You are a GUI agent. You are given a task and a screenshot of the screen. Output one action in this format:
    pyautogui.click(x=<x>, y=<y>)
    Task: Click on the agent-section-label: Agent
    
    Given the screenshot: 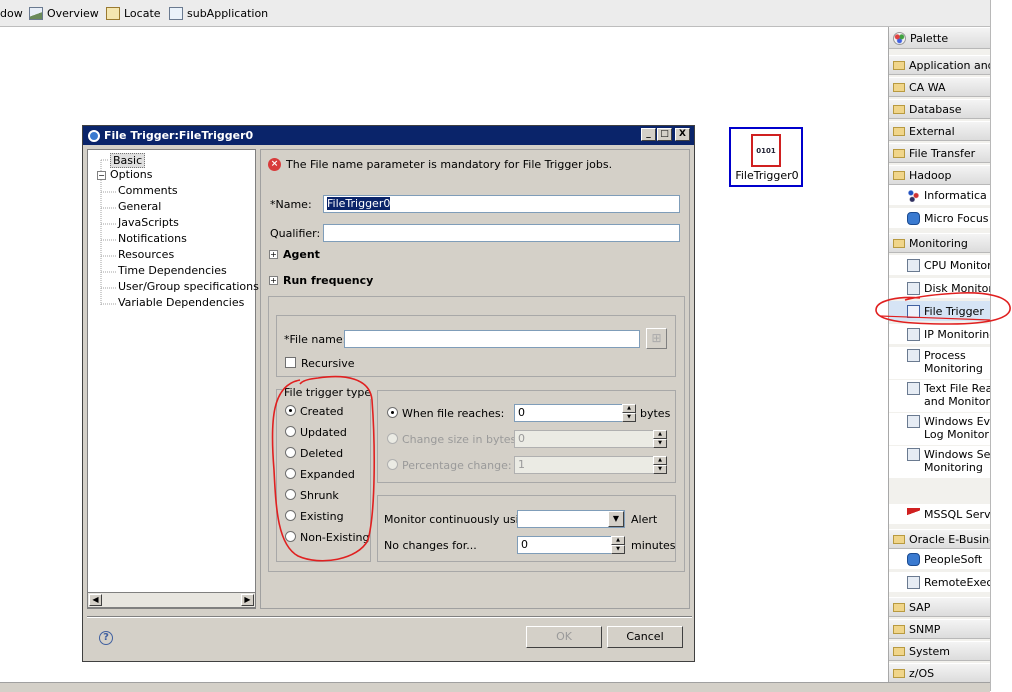 What is the action you would take?
    pyautogui.click(x=301, y=254)
    